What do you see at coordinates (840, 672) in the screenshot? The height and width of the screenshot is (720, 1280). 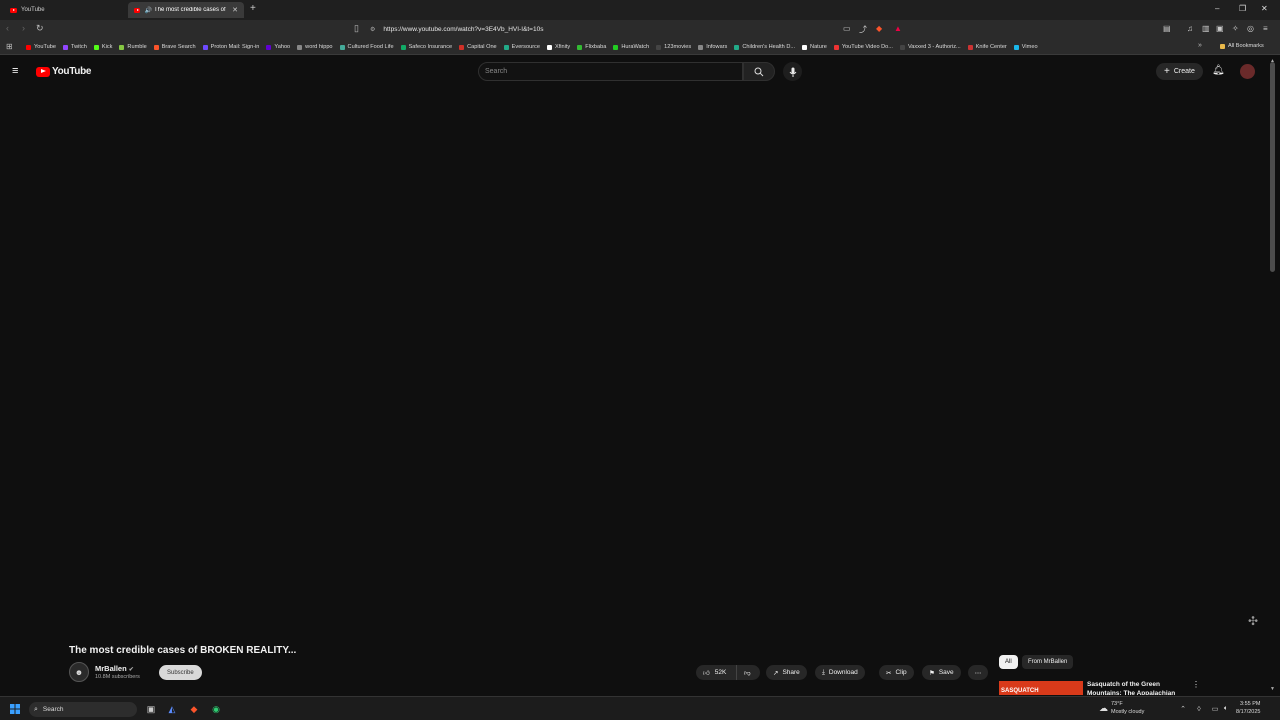 I see `download-button: ⤓ Download` at bounding box center [840, 672].